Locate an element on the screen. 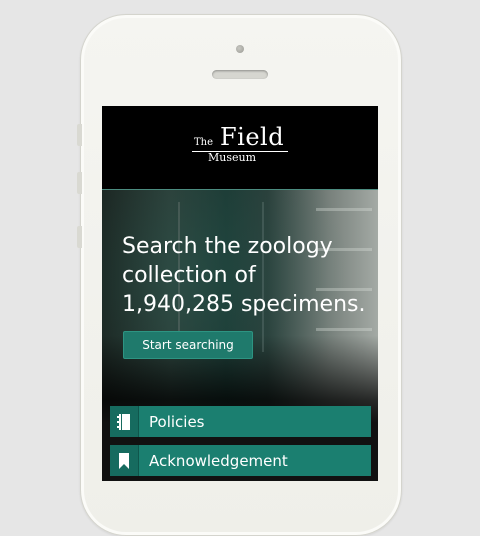 The width and height of the screenshot is (480, 536). front-camera is located at coordinates (240, 49).